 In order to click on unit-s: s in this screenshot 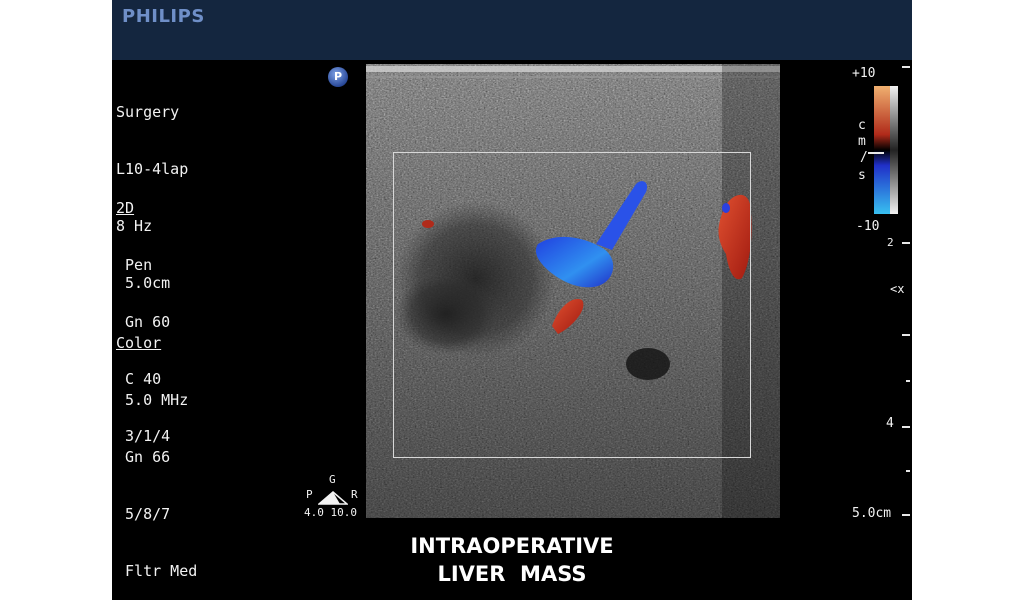, I will do `click(862, 175)`.